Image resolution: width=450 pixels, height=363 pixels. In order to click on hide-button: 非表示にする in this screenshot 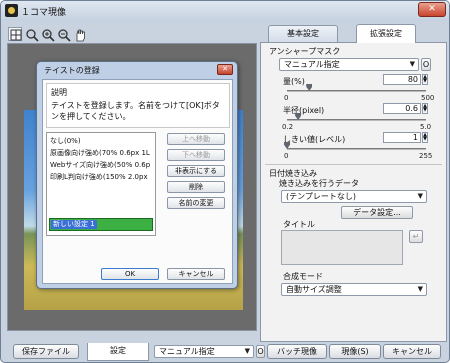, I will do `click(196, 171)`.